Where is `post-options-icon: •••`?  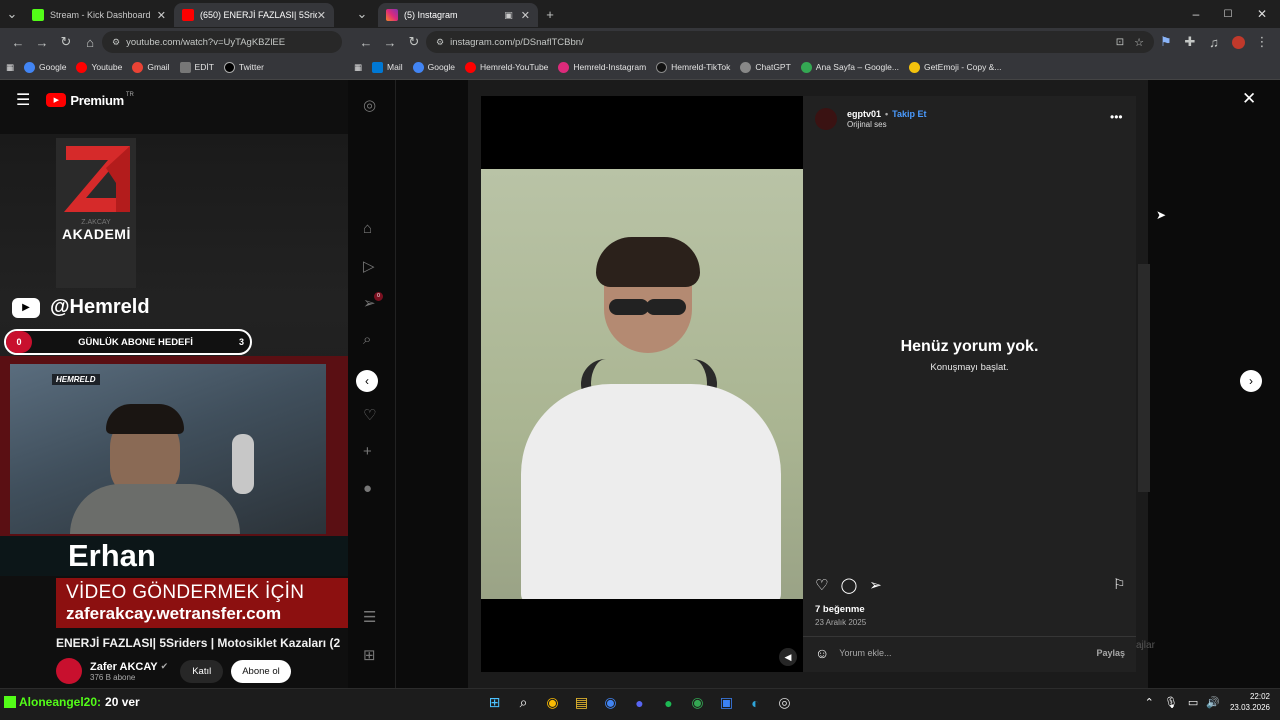 post-options-icon: ••• is located at coordinates (1116, 117).